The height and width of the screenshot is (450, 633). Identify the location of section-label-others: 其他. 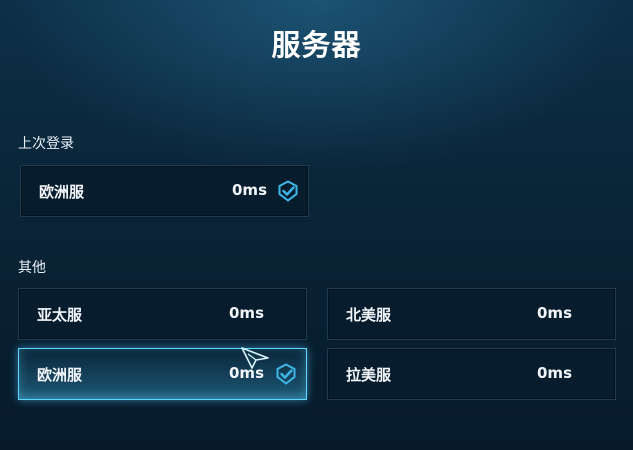
(32, 268).